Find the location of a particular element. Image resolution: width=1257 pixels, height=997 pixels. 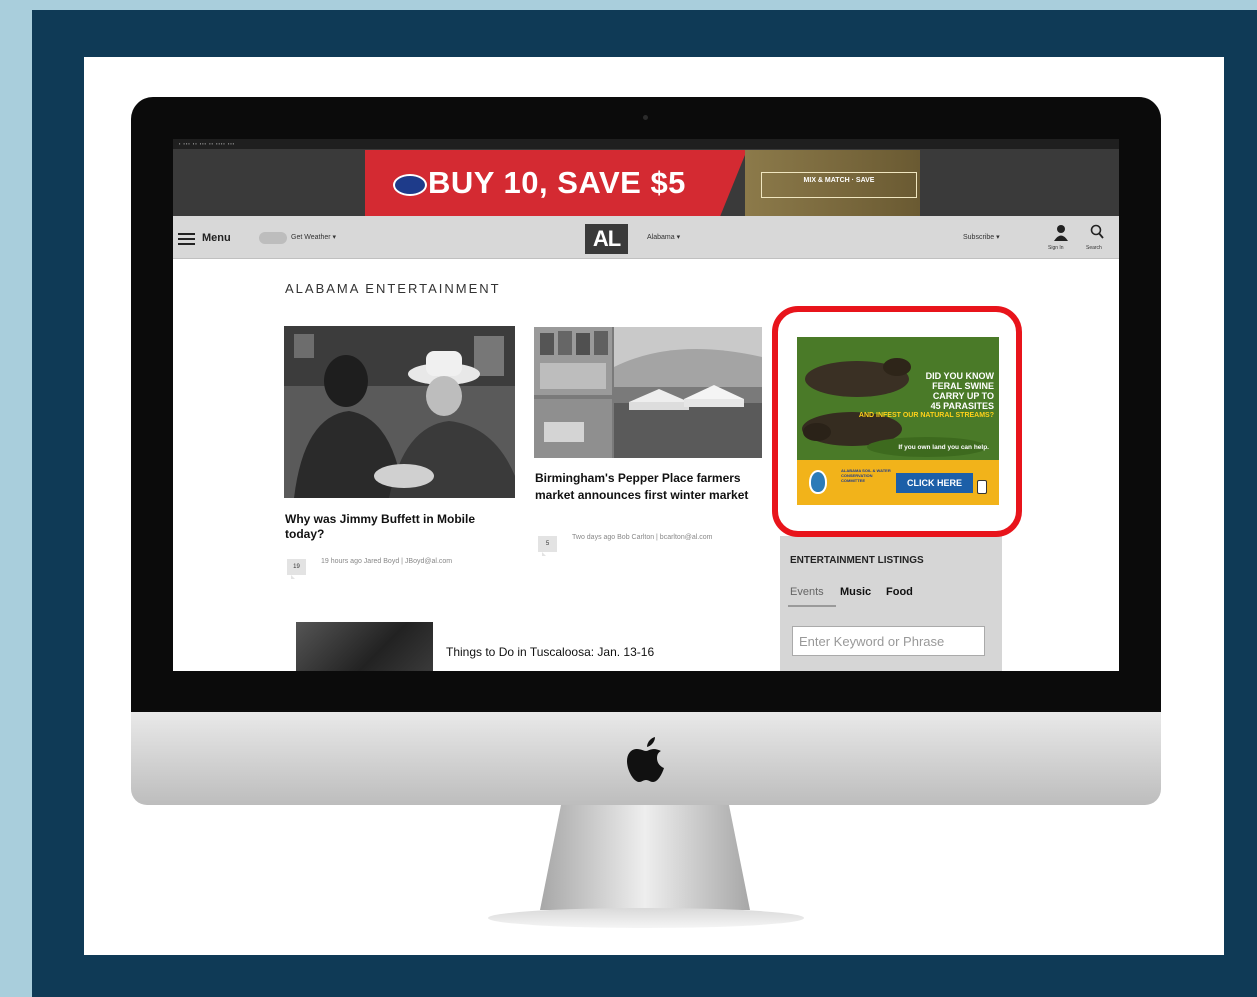

menu-button: Menu is located at coordinates (216, 238).